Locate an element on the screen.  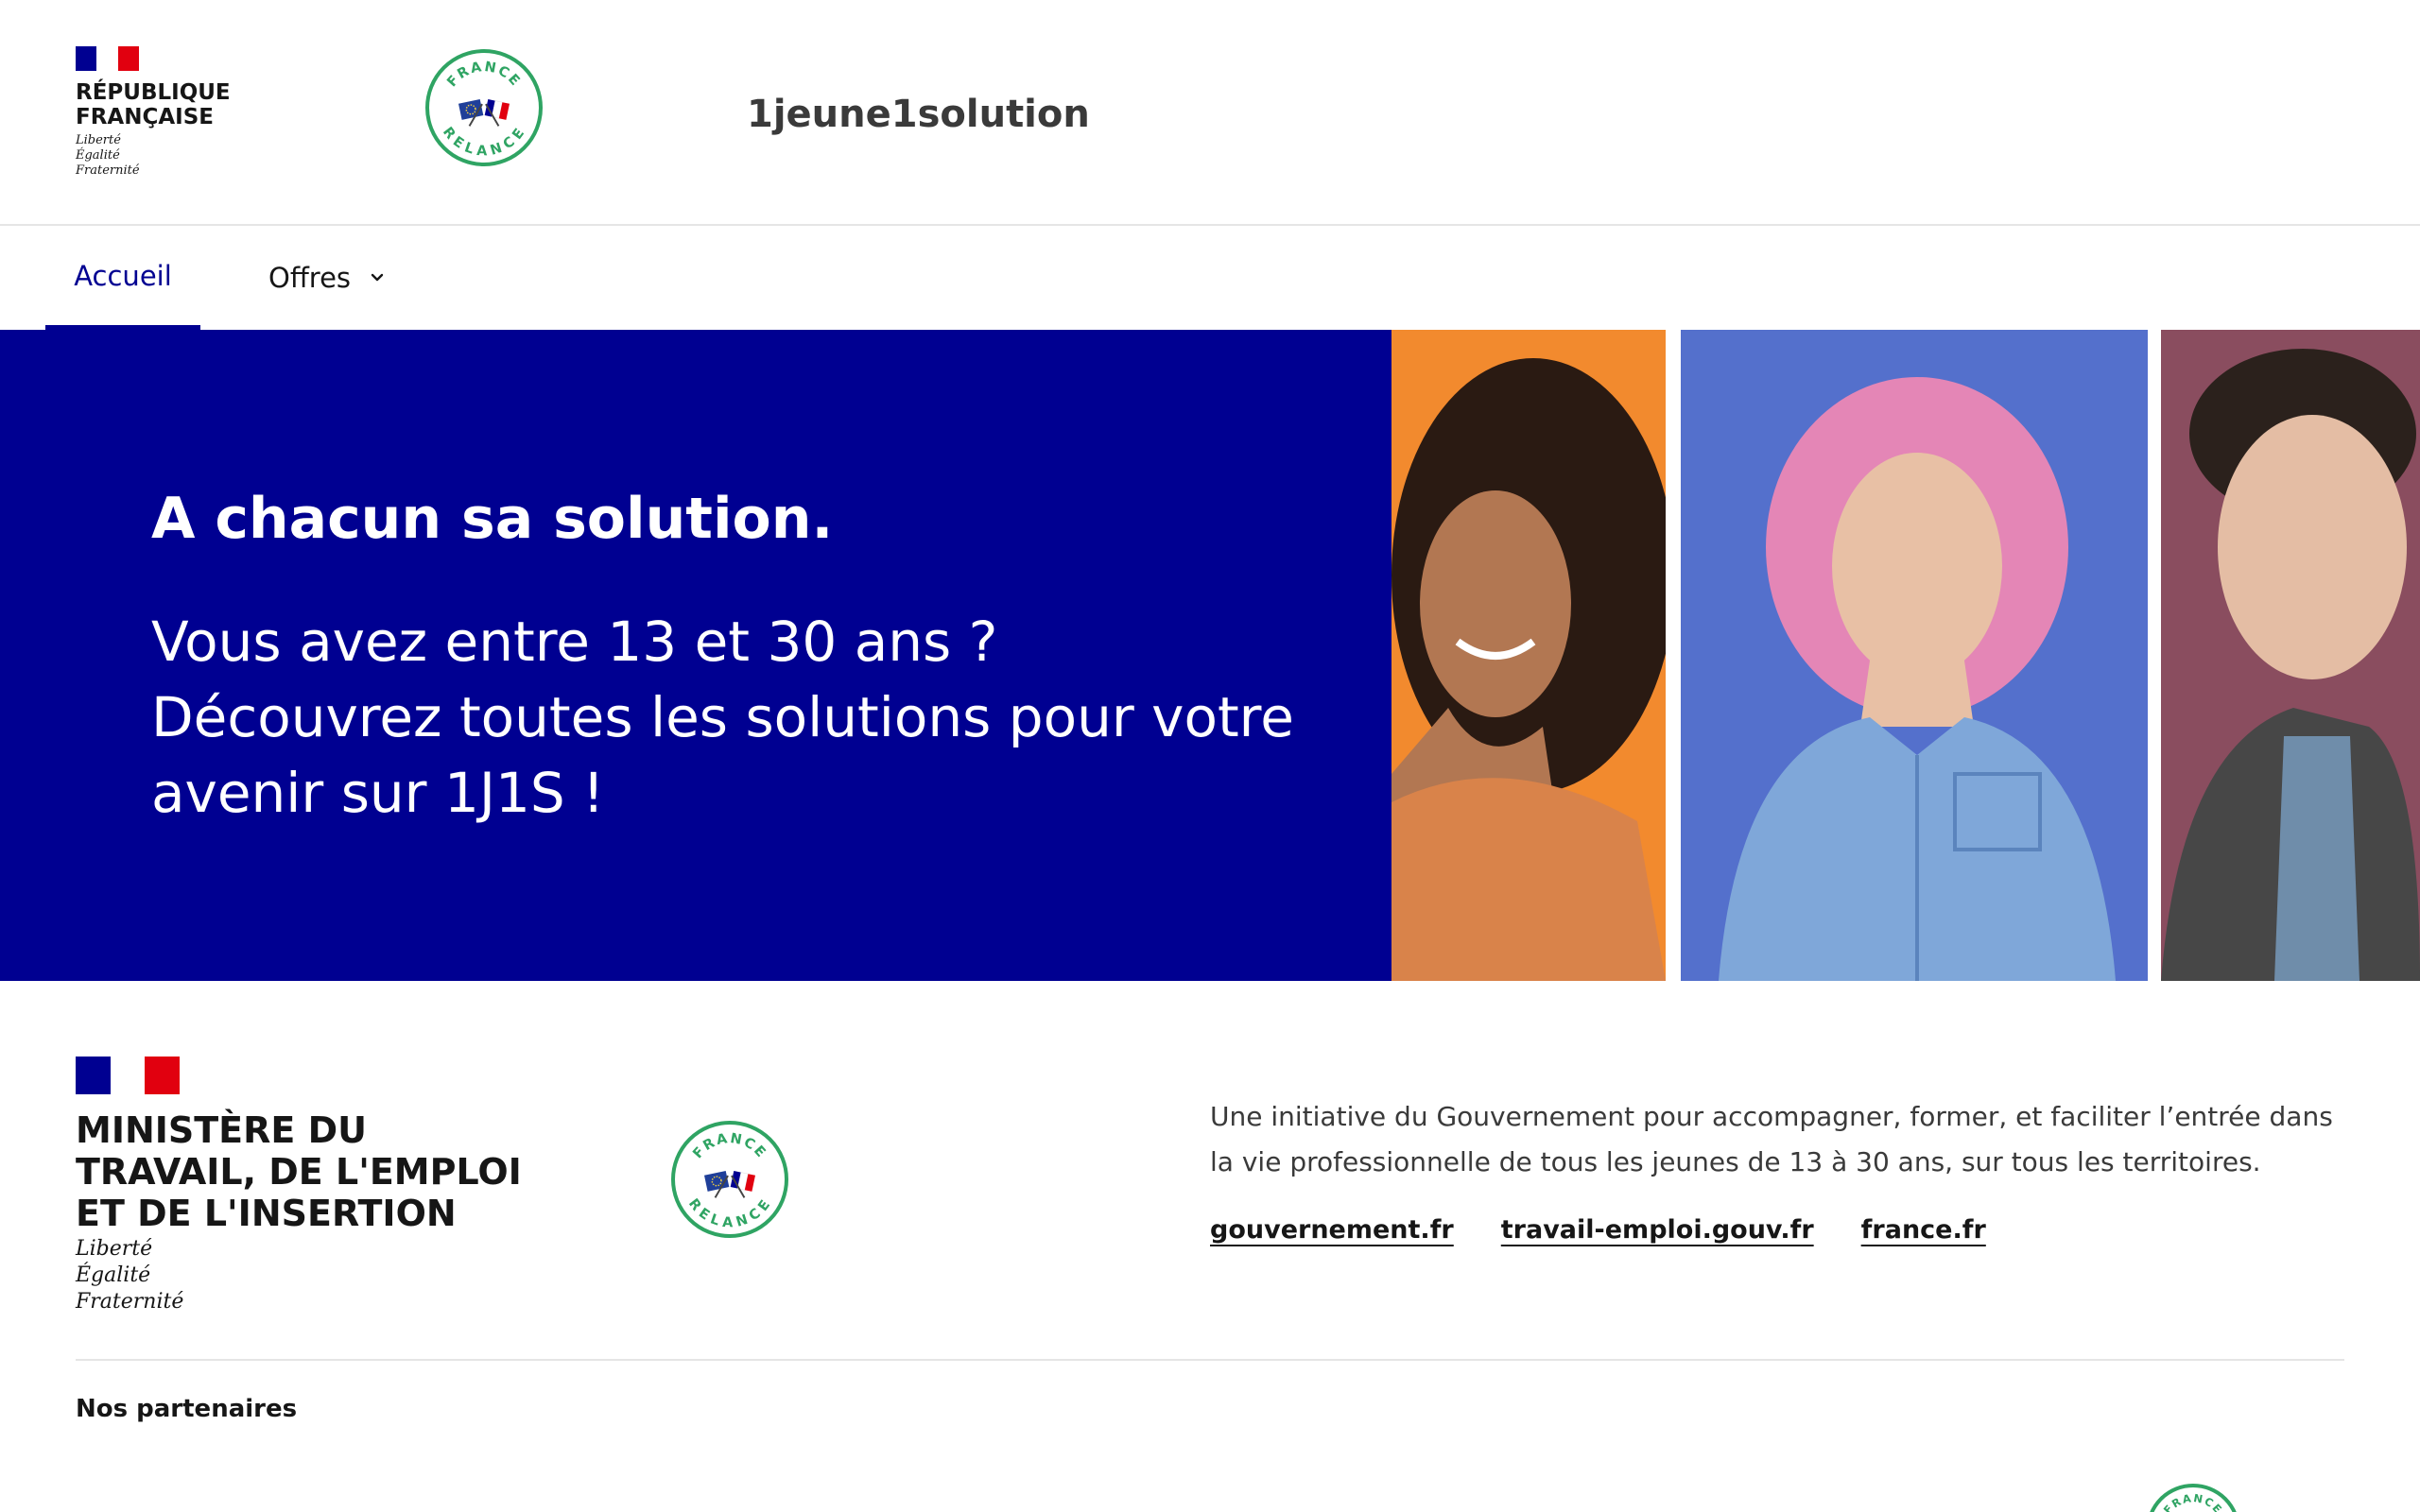
republique-francaise-text: RÉPUBLIQUE FRANÇAISE is located at coordinates (153, 104).